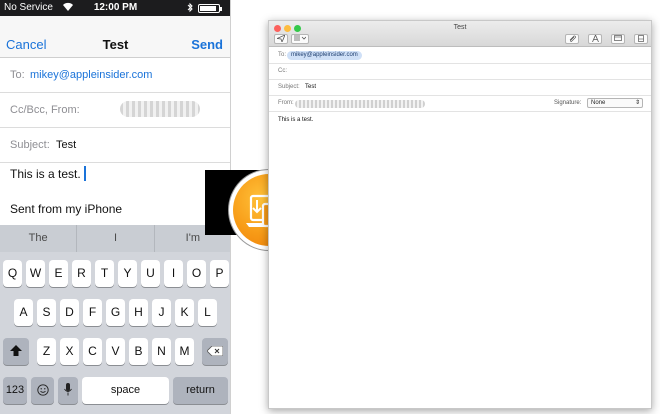  Describe the element at coordinates (138, 312) in the screenshot. I see `key-h: H` at that location.